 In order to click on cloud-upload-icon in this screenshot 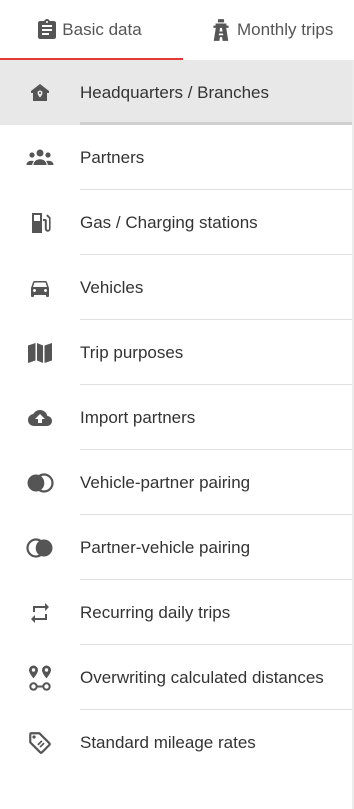, I will do `click(40, 418)`.